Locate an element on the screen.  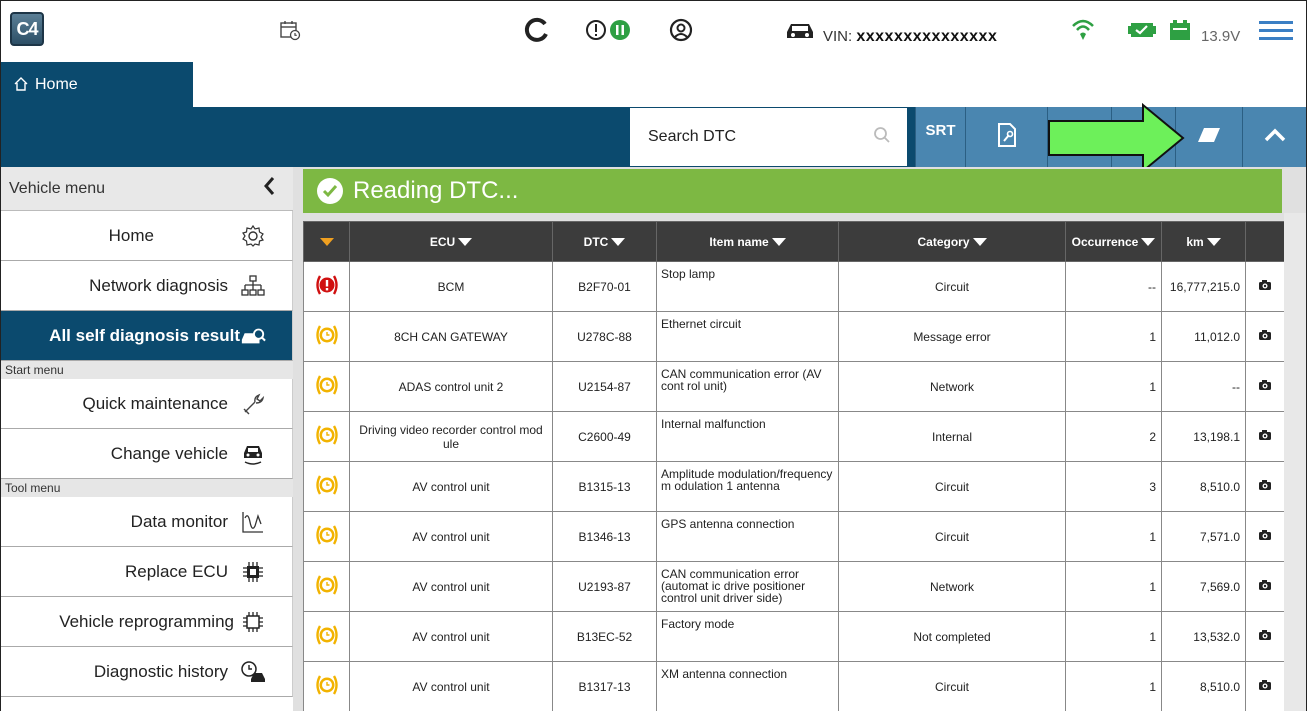
collapse-button is located at coordinates (1274, 137).